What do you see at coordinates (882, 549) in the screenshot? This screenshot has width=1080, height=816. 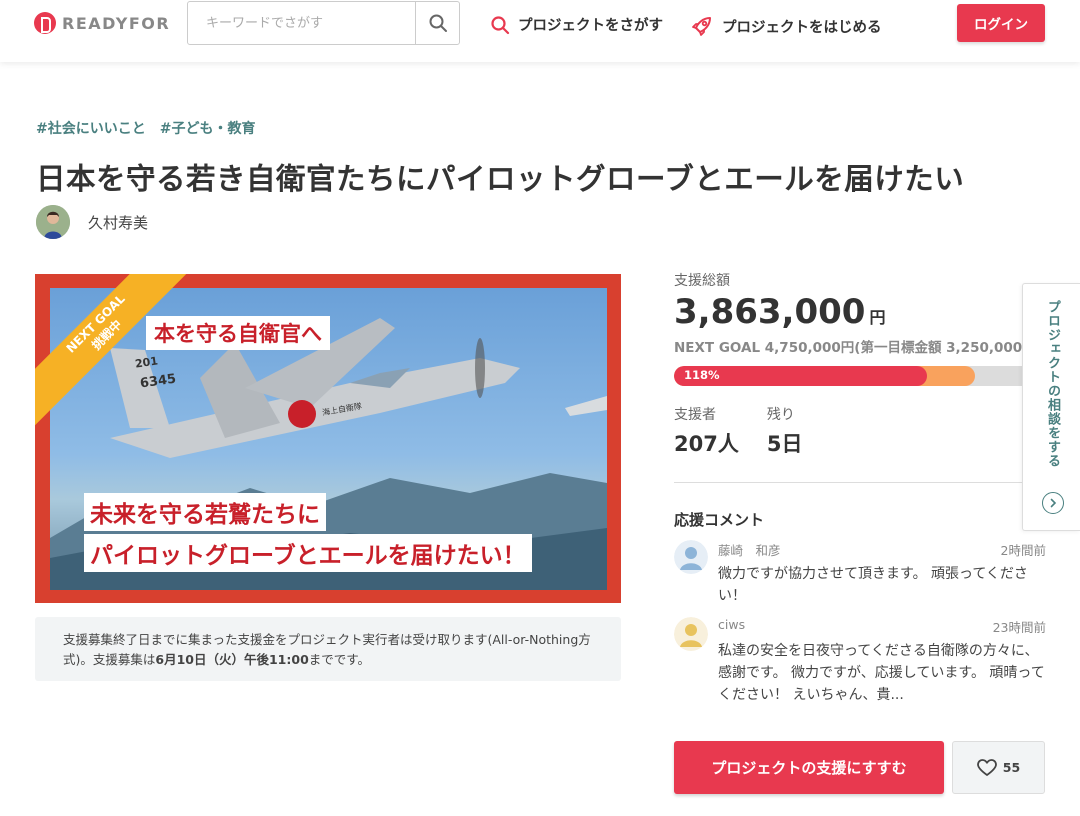 I see `comment-meta: 藤崎 和彦 2時間前` at bounding box center [882, 549].